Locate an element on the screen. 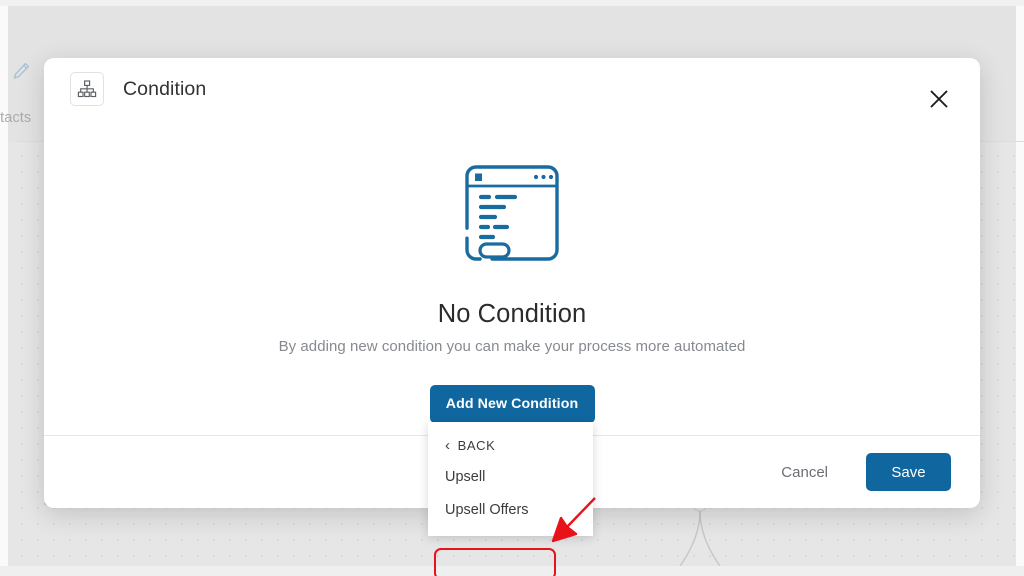  dropdown-item-upsell-offers: Upsell Offers is located at coordinates (510, 509).